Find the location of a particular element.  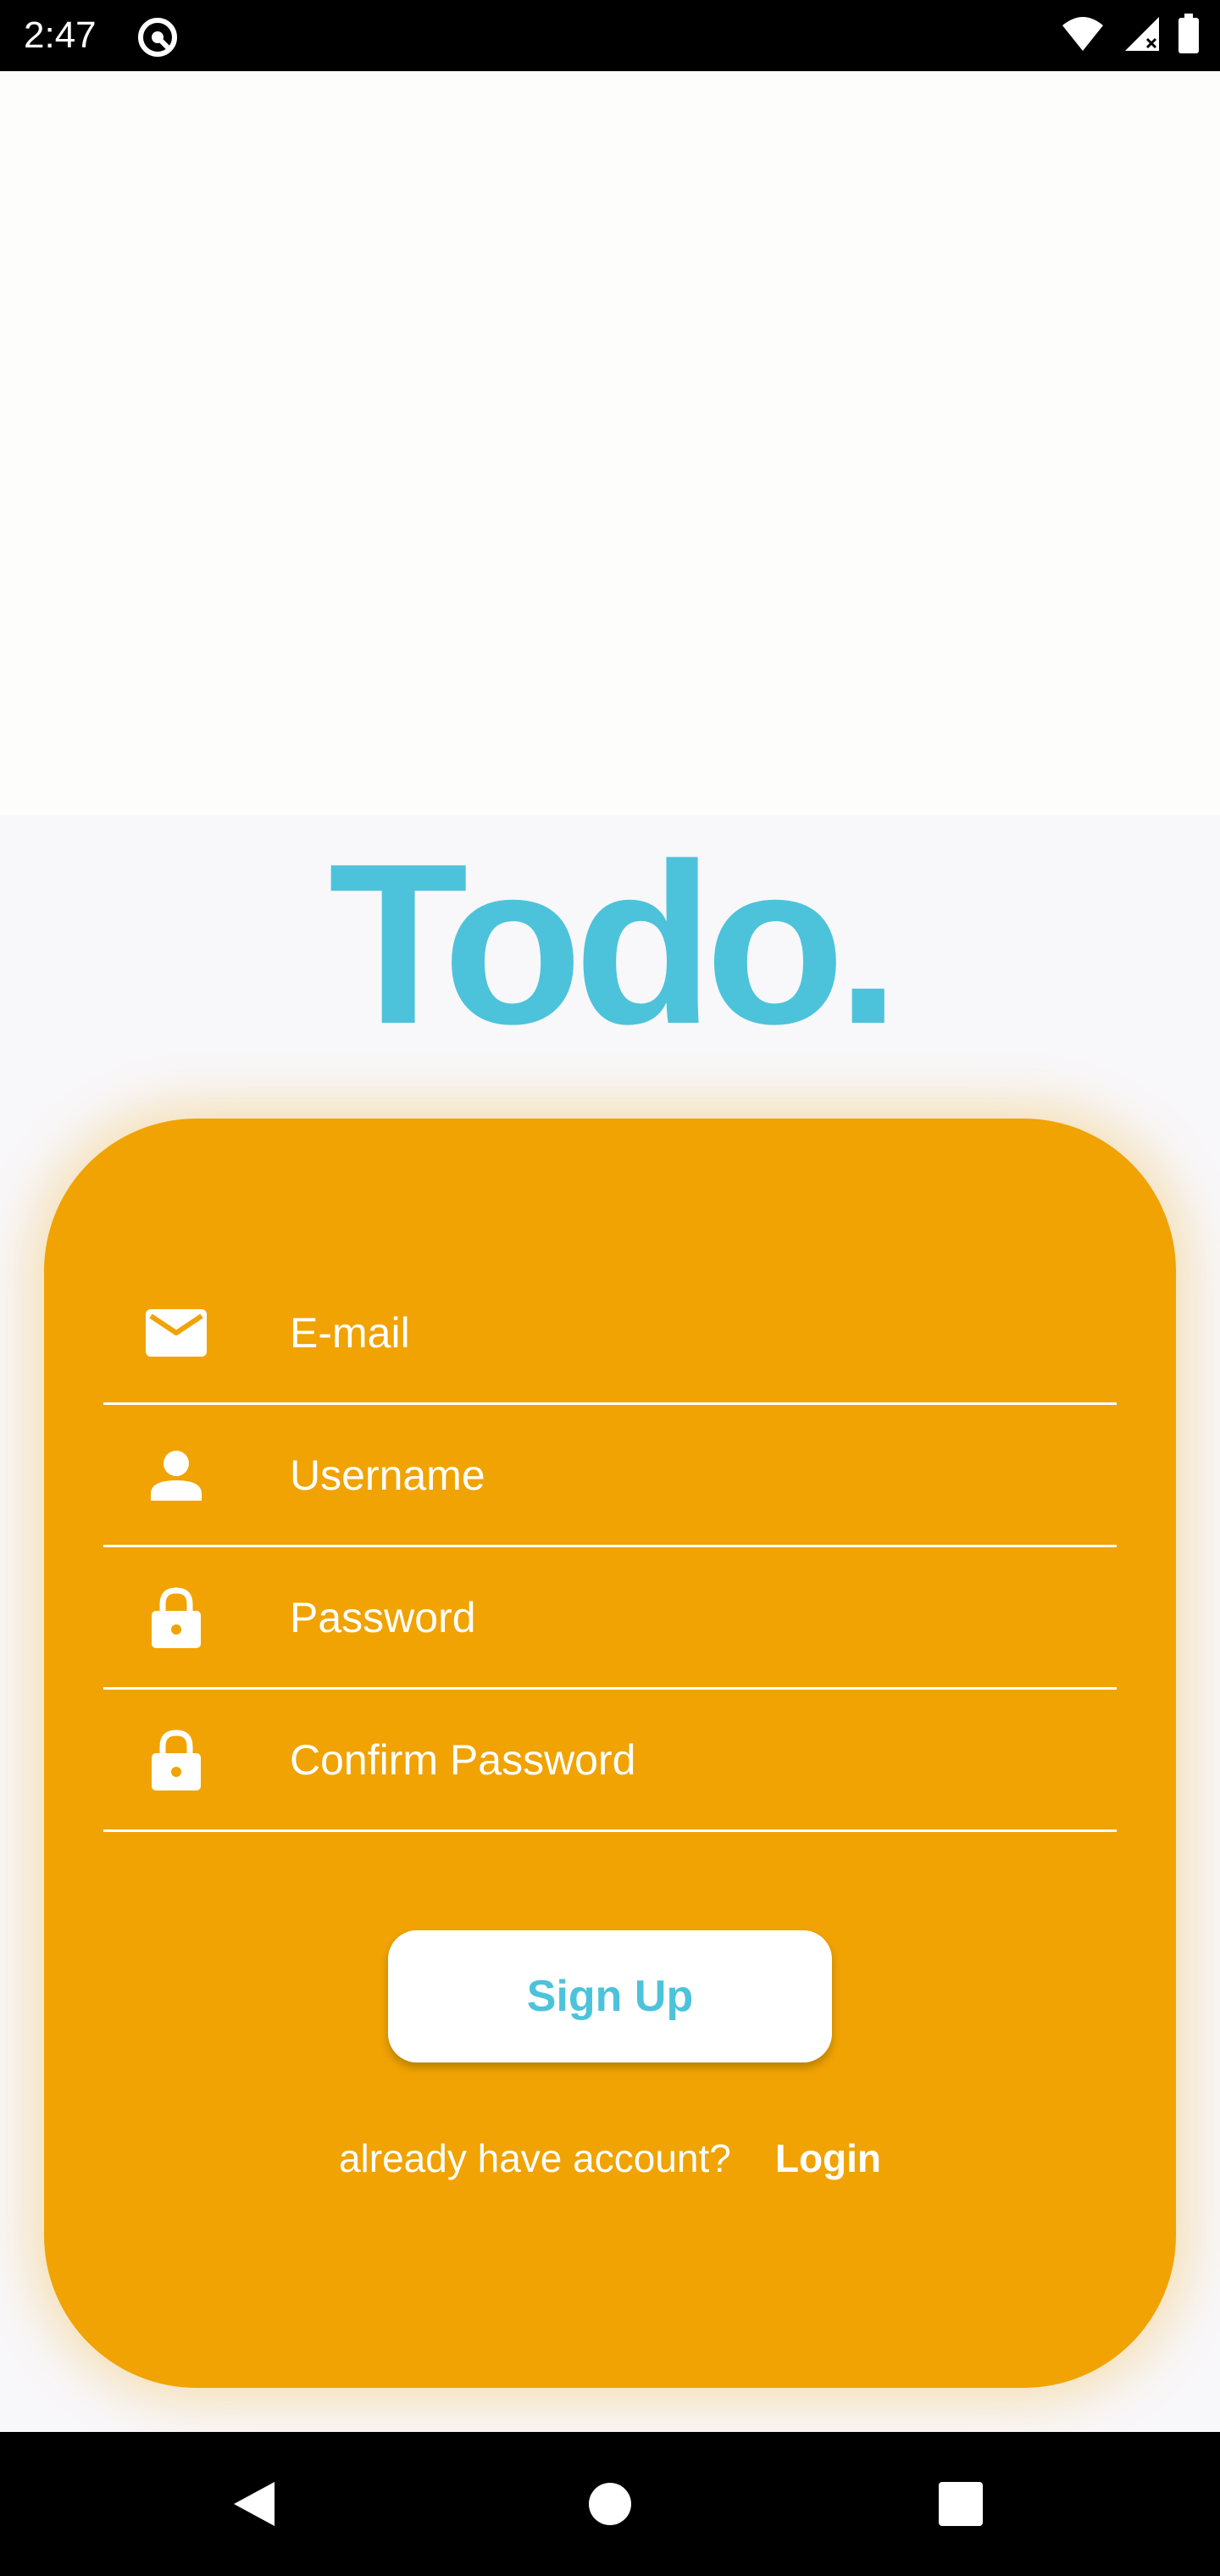

person-icon is located at coordinates (176, 1475).